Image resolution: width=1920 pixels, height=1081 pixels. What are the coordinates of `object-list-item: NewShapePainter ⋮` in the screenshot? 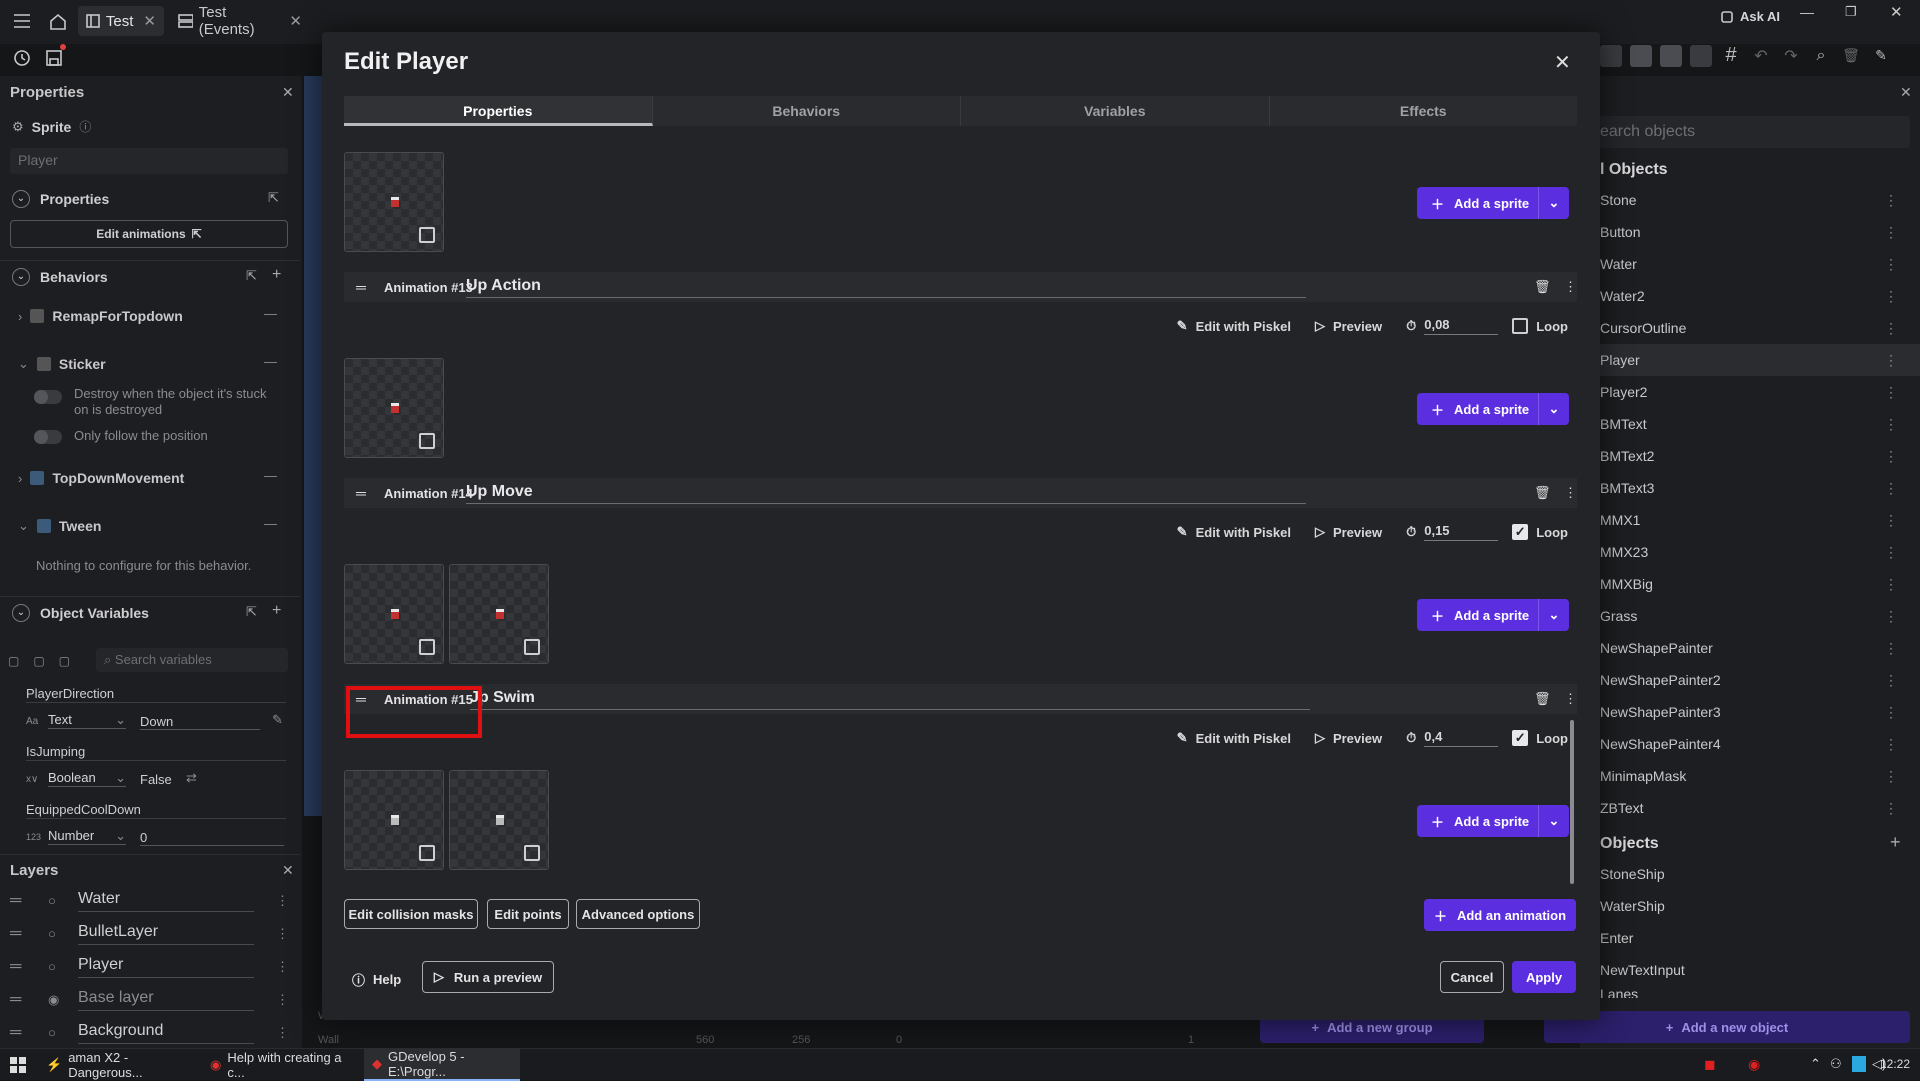 It's located at (1750, 648).